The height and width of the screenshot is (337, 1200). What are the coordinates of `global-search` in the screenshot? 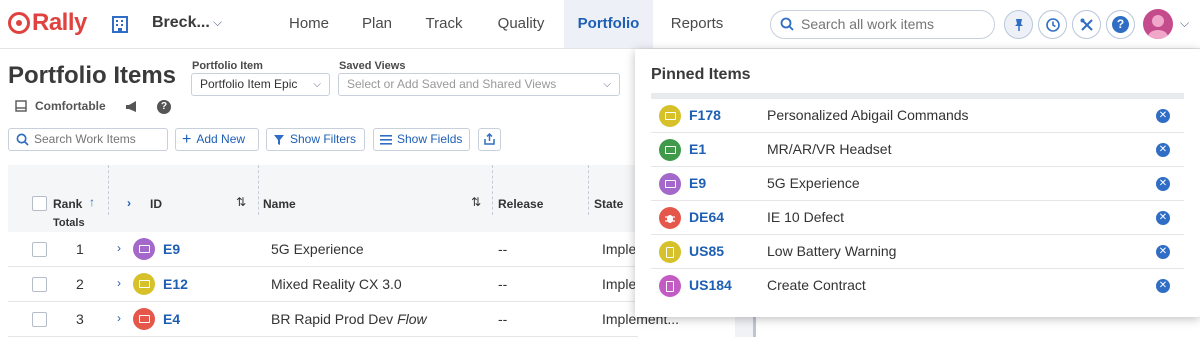 It's located at (882, 24).